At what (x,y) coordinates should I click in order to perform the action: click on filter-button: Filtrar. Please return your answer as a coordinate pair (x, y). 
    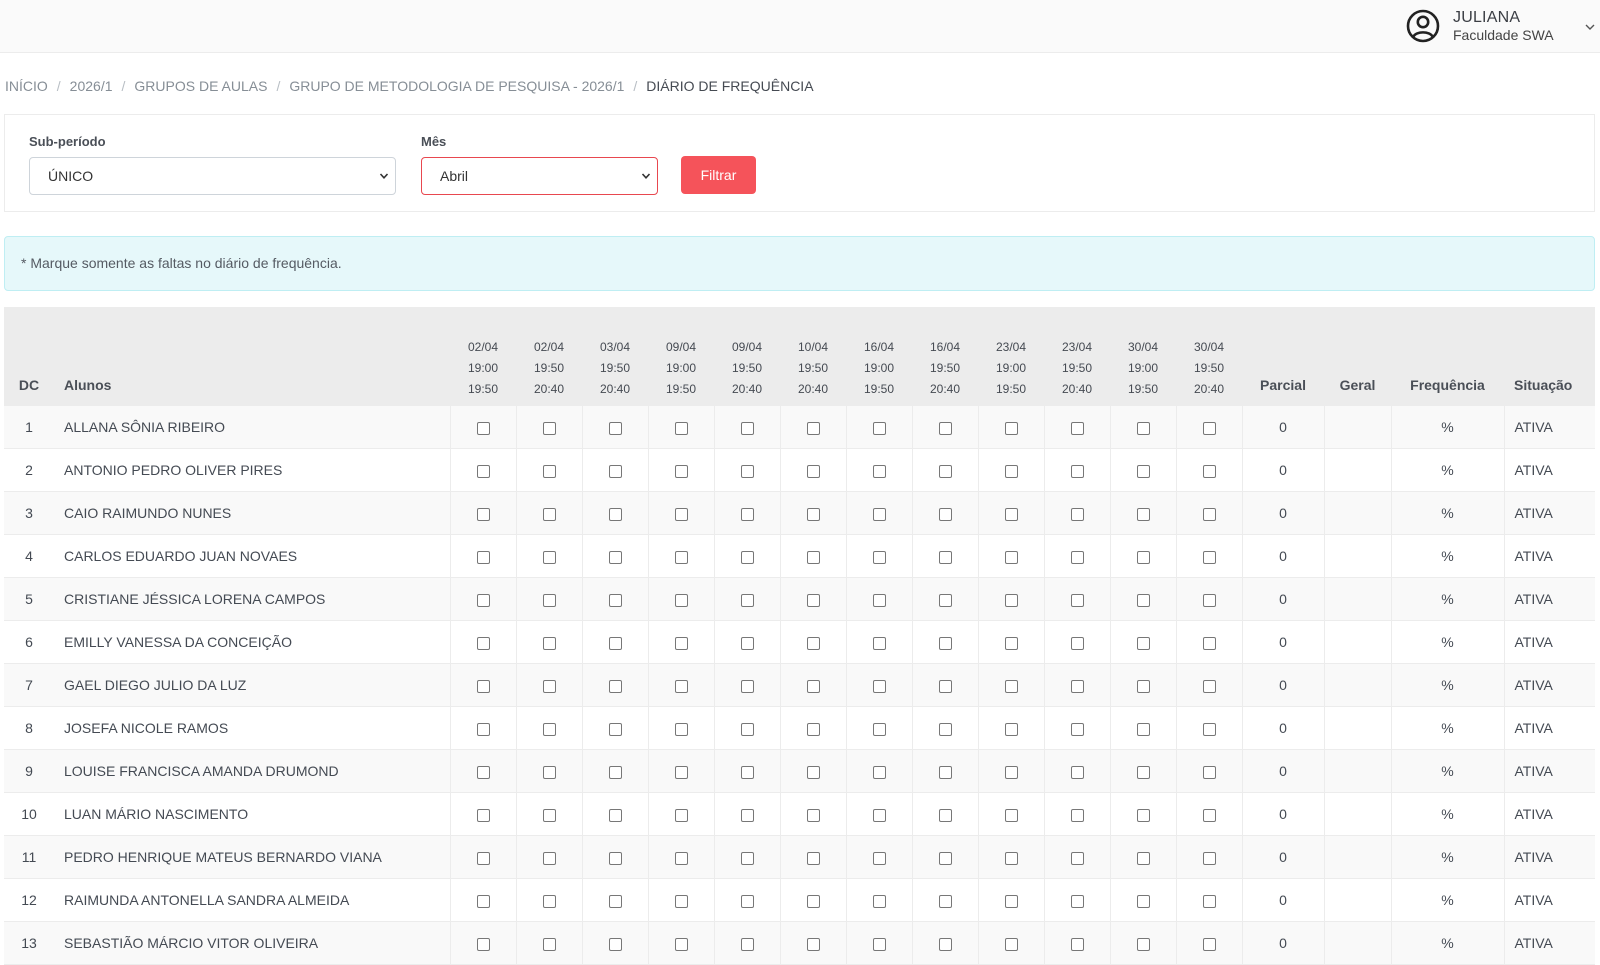
    Looking at the image, I should click on (718, 175).